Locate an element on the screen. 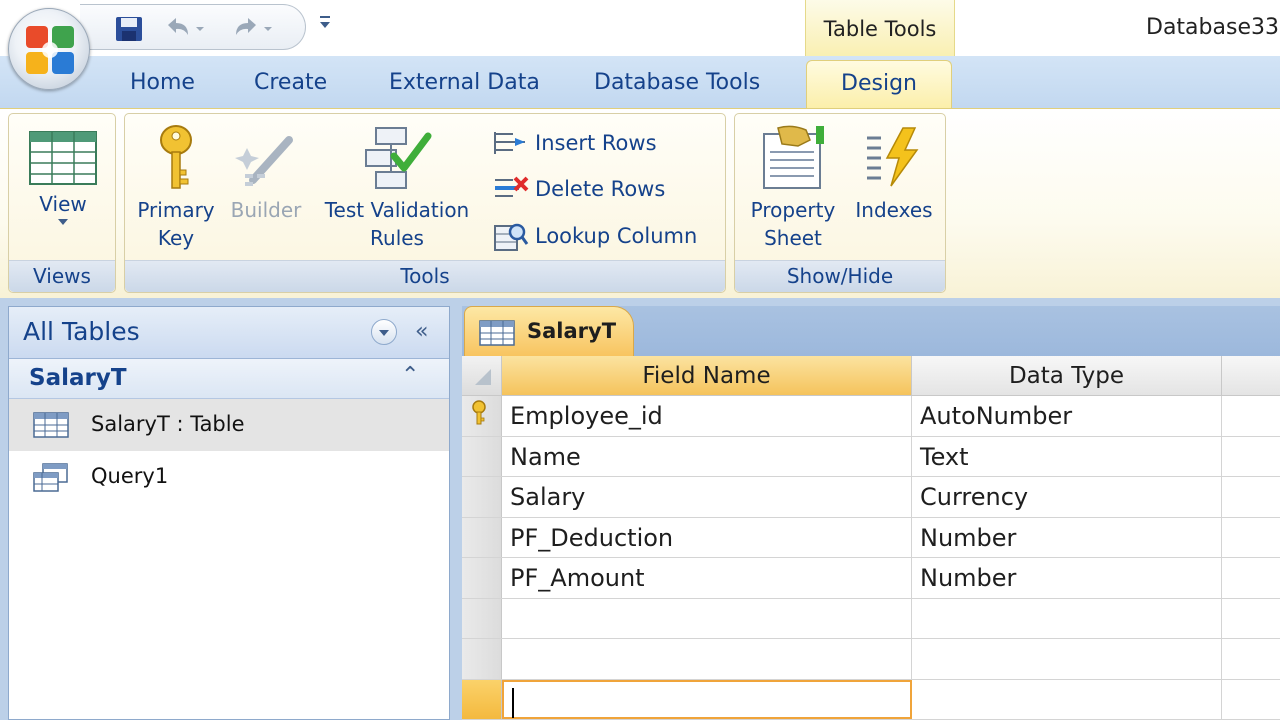 This screenshot has width=1280, height=720. table-row: PF_Deduction Number is located at coordinates (871, 537).